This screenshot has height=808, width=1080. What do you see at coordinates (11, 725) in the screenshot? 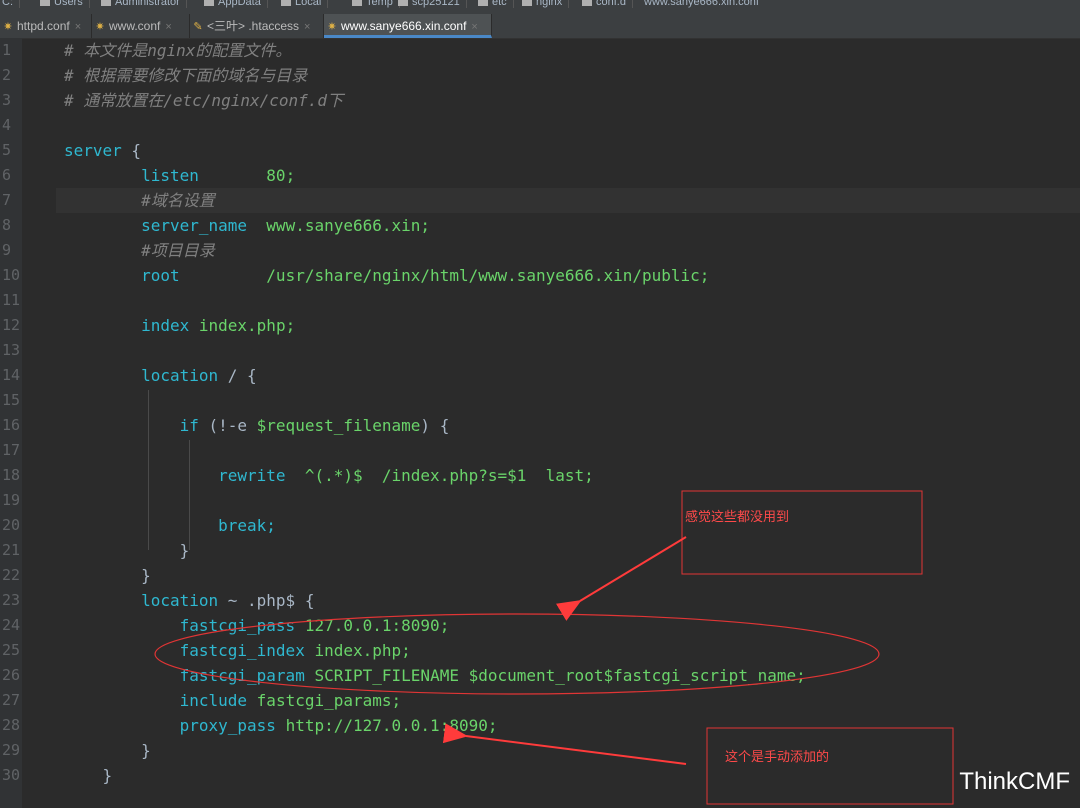
I see `line-number: 28` at bounding box center [11, 725].